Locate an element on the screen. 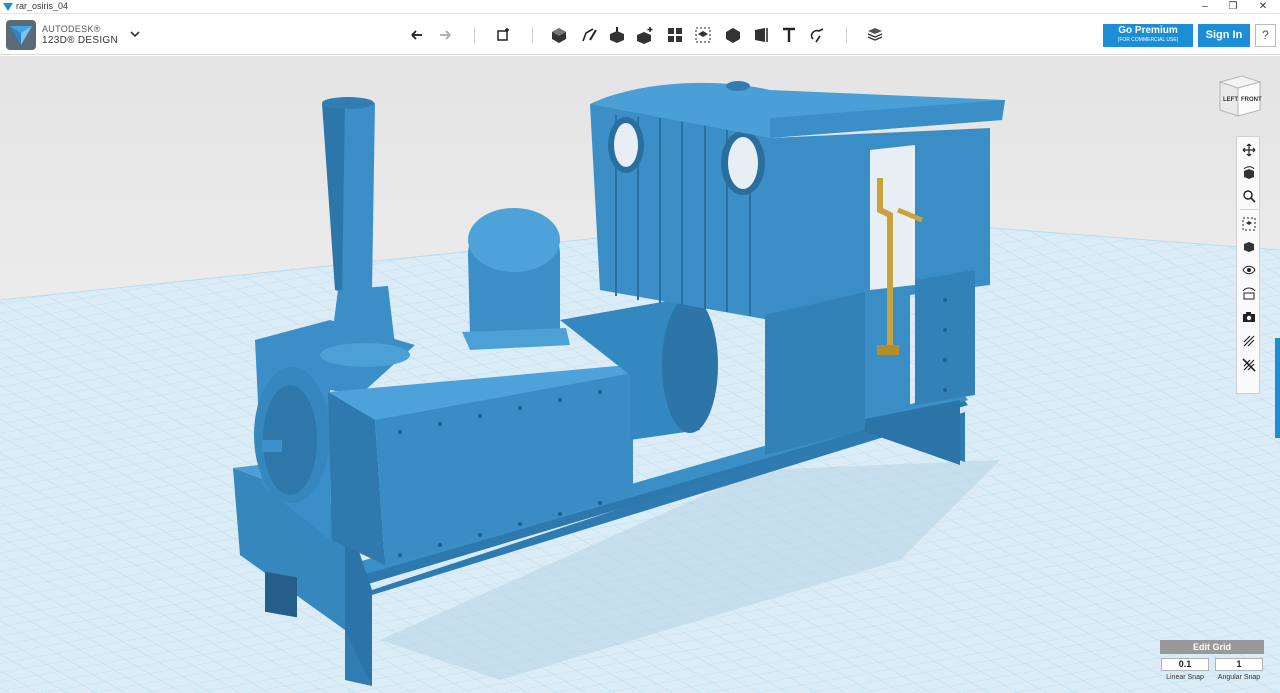 The image size is (1280, 693). angular-snap-field: 1 is located at coordinates (1239, 664).